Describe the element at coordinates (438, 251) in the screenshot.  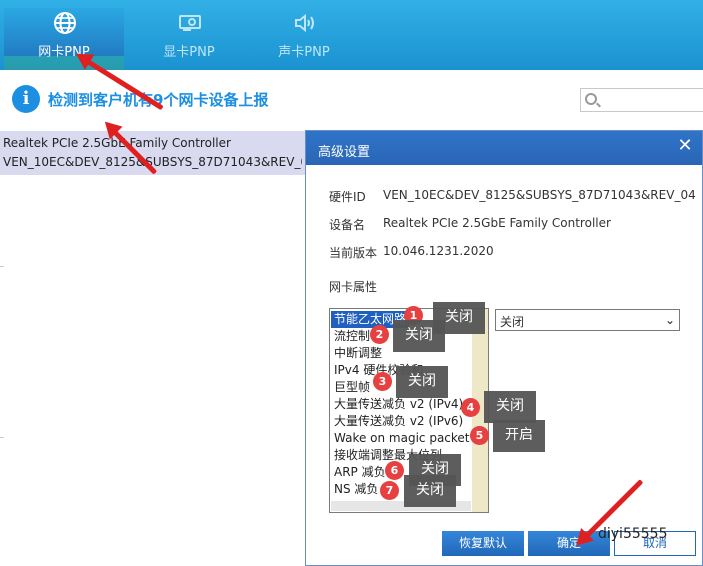
I see `version-value: 10.046.1231.2020` at that location.